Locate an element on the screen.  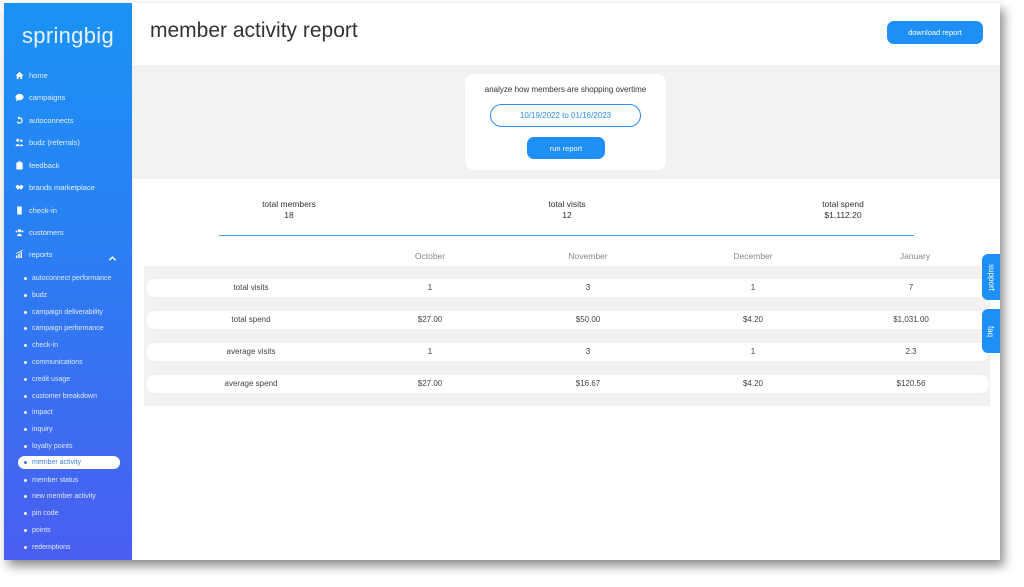
sidebar-item-autoconnects: autoconnects is located at coordinates (44, 120).